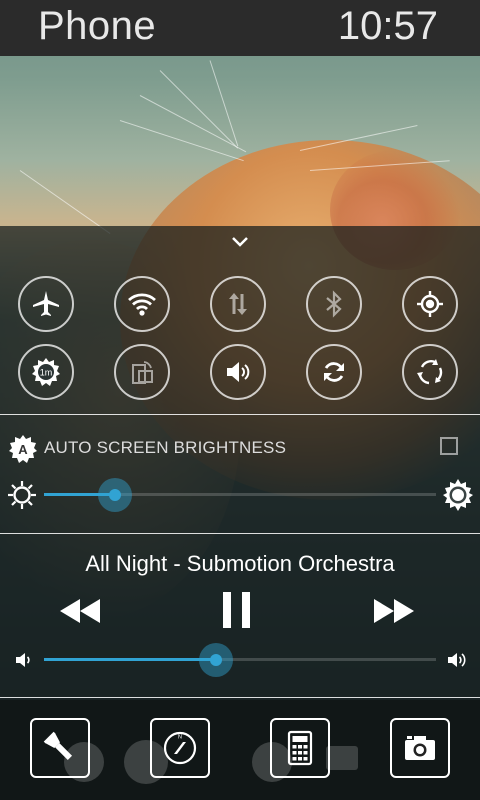 This screenshot has width=480, height=800. I want to click on screen-timeout-toggle: 1m, so click(46, 372).